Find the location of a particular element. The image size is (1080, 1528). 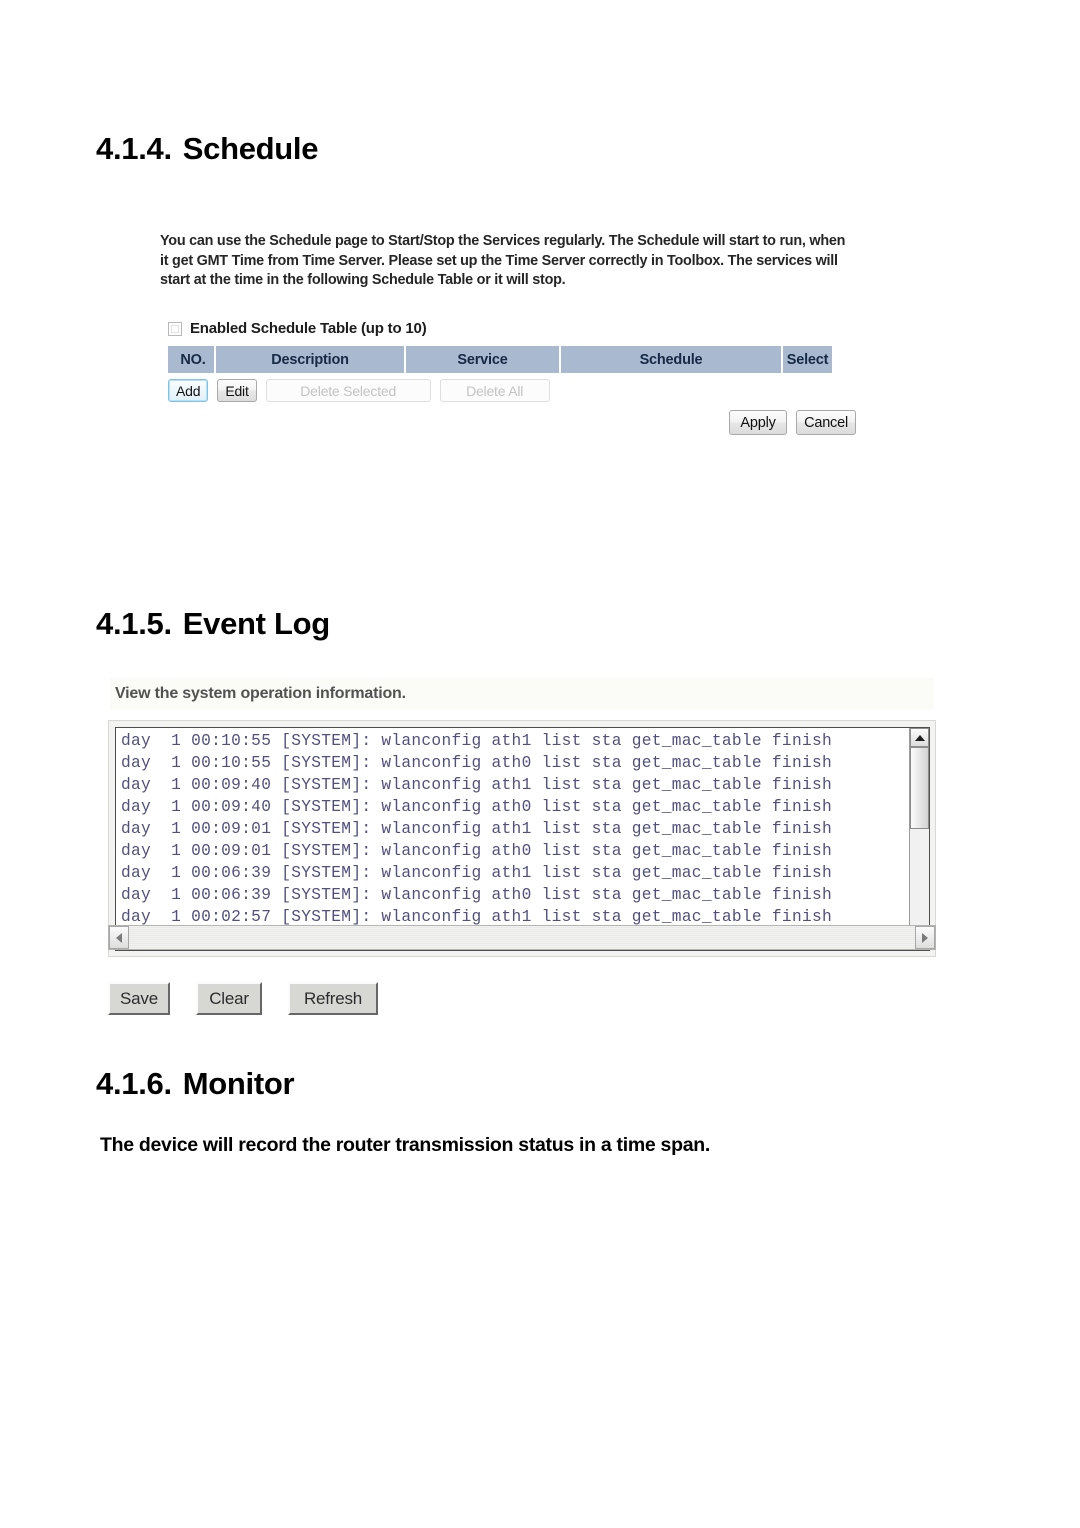

schedule-action-buttons: Add Edit Delete Selected Delete All is located at coordinates (359, 390).